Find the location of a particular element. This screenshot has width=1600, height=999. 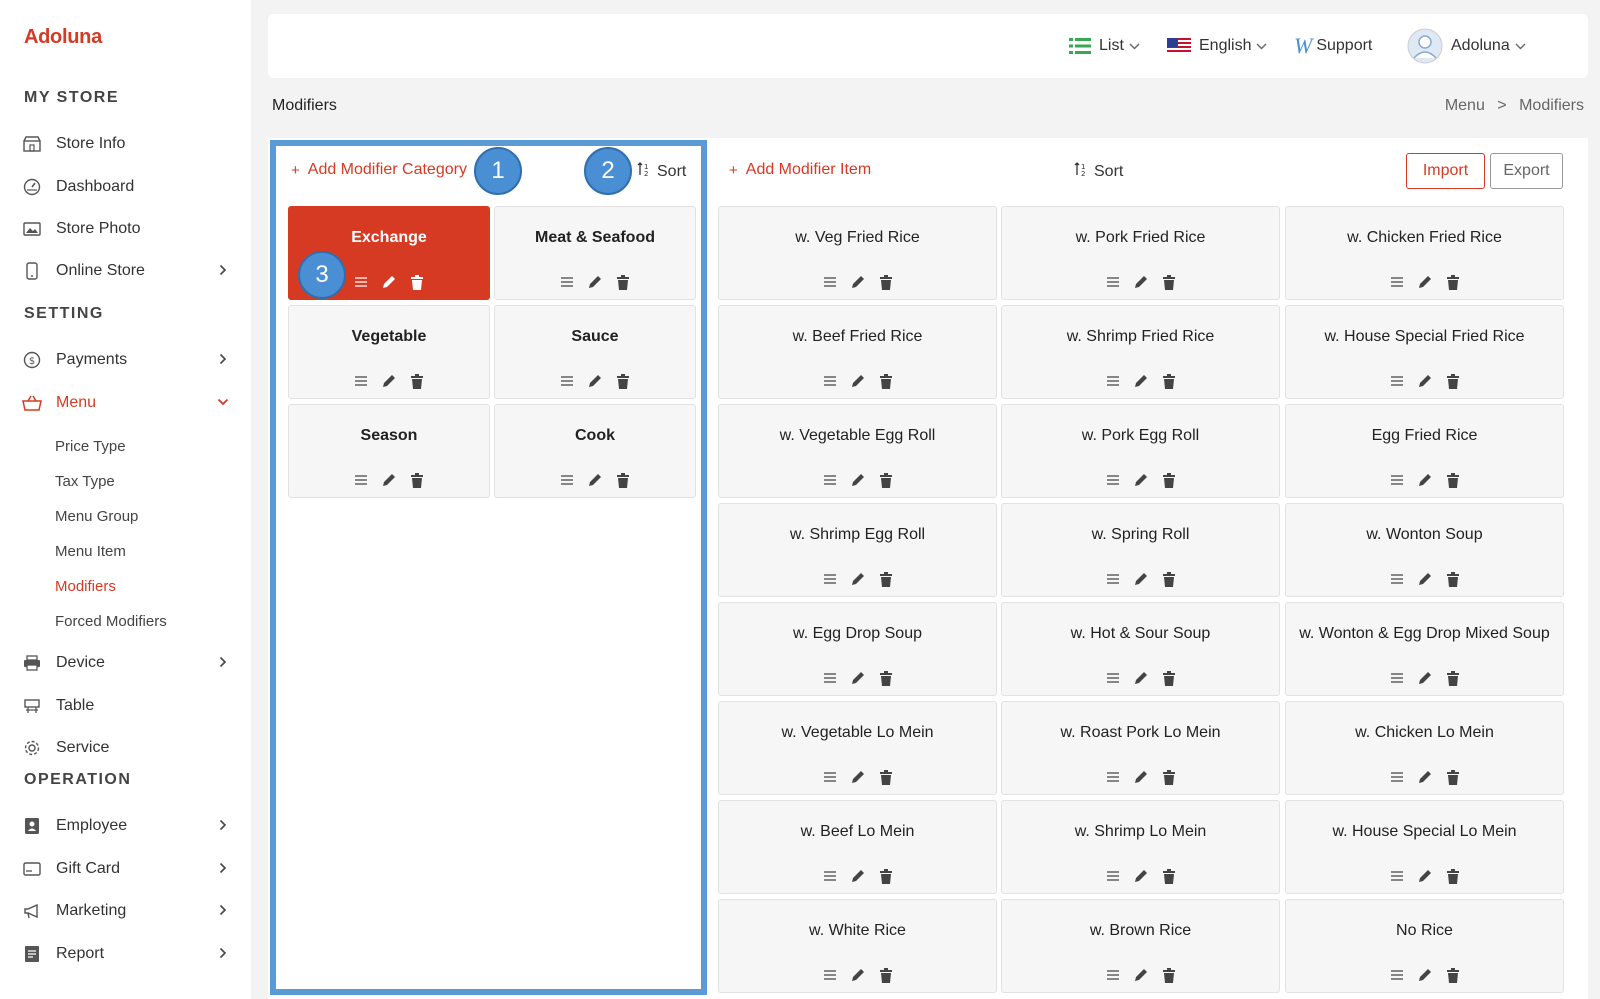

support-link: W Support is located at coordinates (1333, 46).